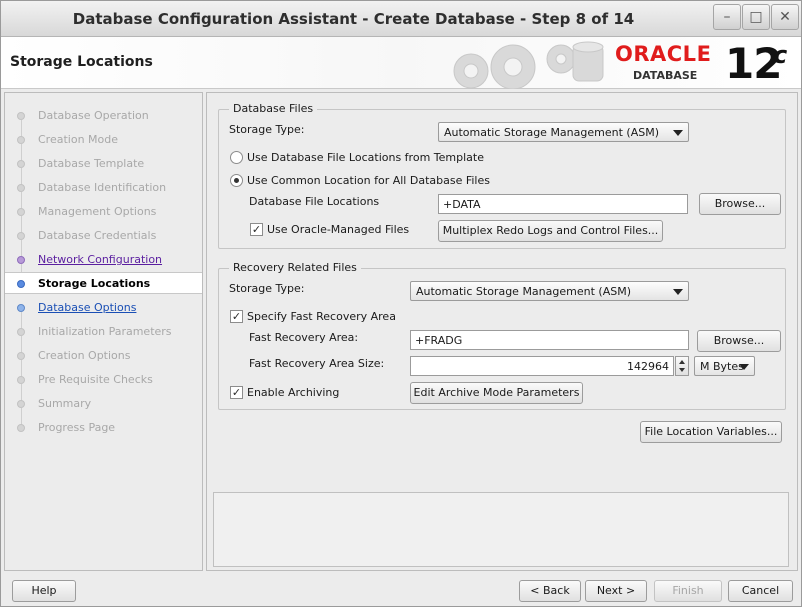 This screenshot has height=607, width=802. Describe the element at coordinates (563, 132) in the screenshot. I see `db-storage-type-select: Automatic Storage Management (ASM)` at that location.